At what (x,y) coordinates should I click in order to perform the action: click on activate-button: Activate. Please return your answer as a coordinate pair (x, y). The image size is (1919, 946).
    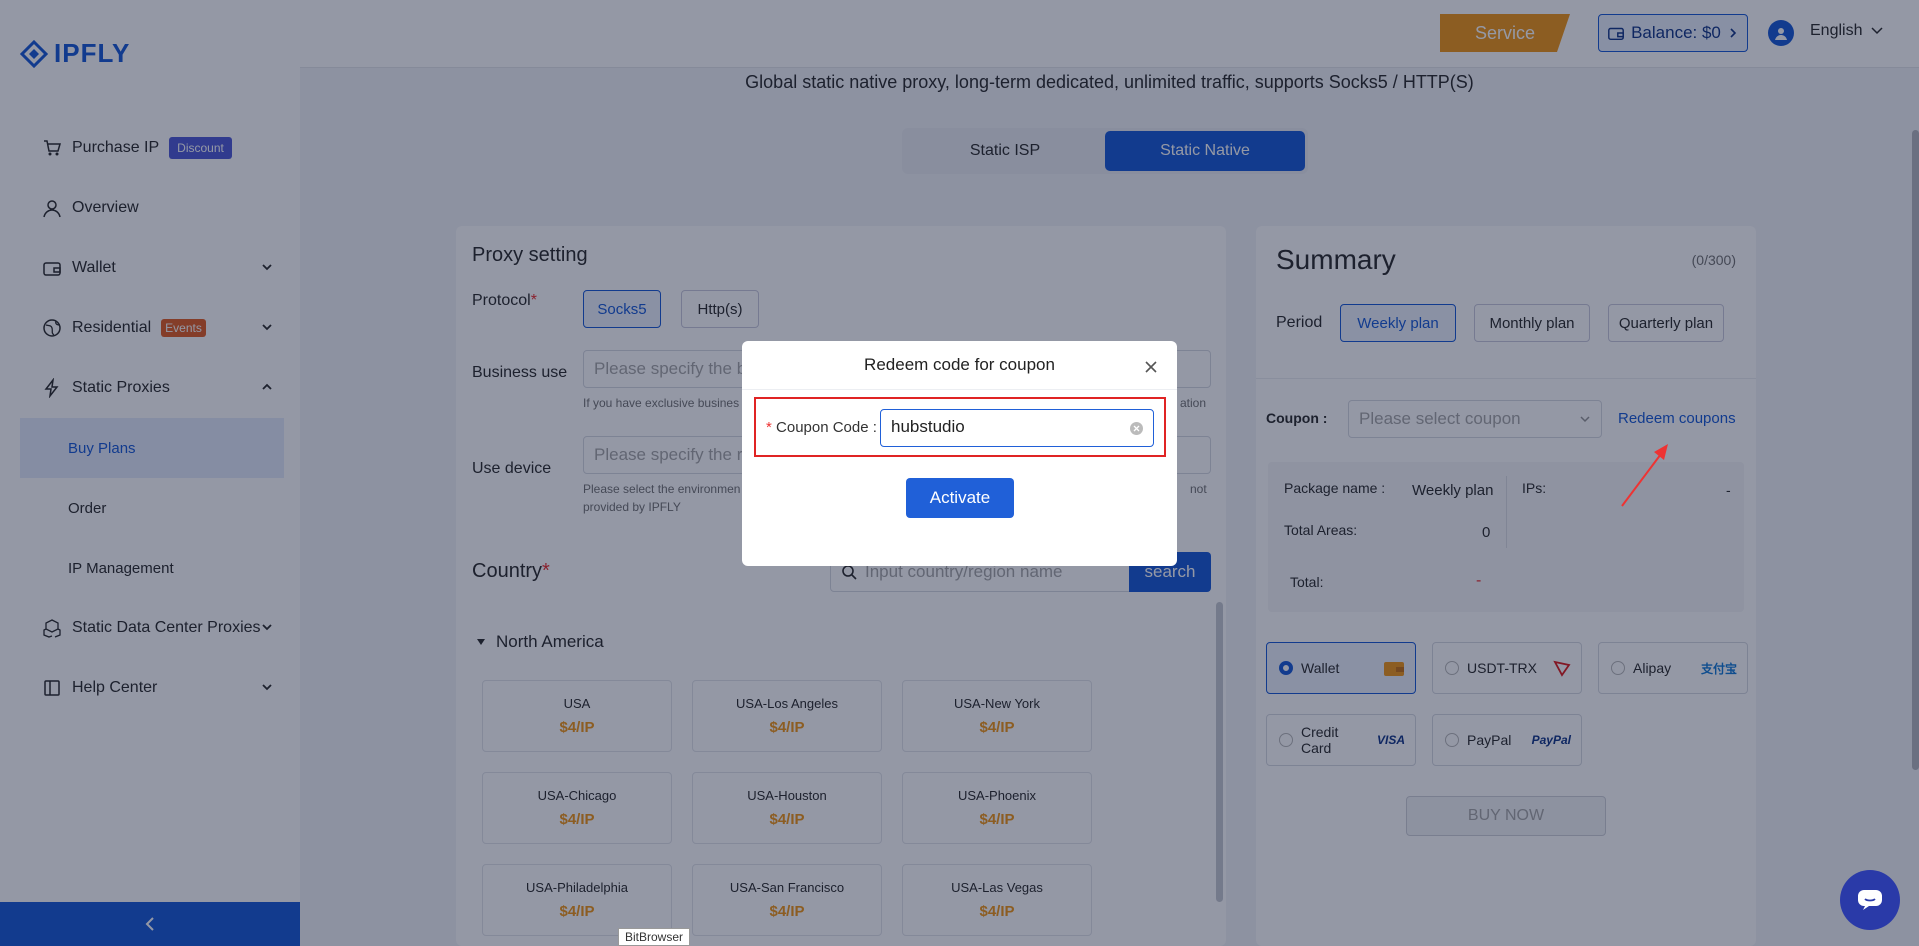
    Looking at the image, I should click on (960, 498).